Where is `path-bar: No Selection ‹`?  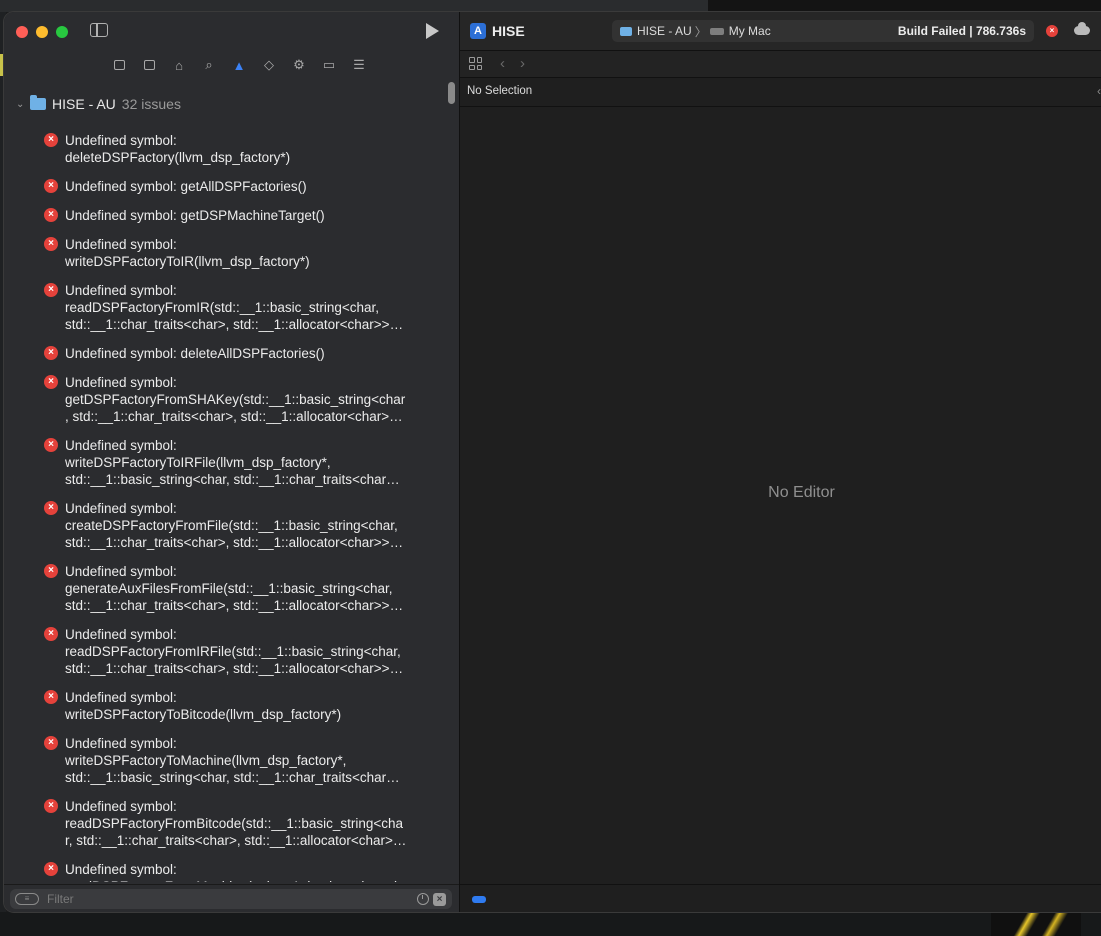 path-bar: No Selection ‹ is located at coordinates (780, 92).